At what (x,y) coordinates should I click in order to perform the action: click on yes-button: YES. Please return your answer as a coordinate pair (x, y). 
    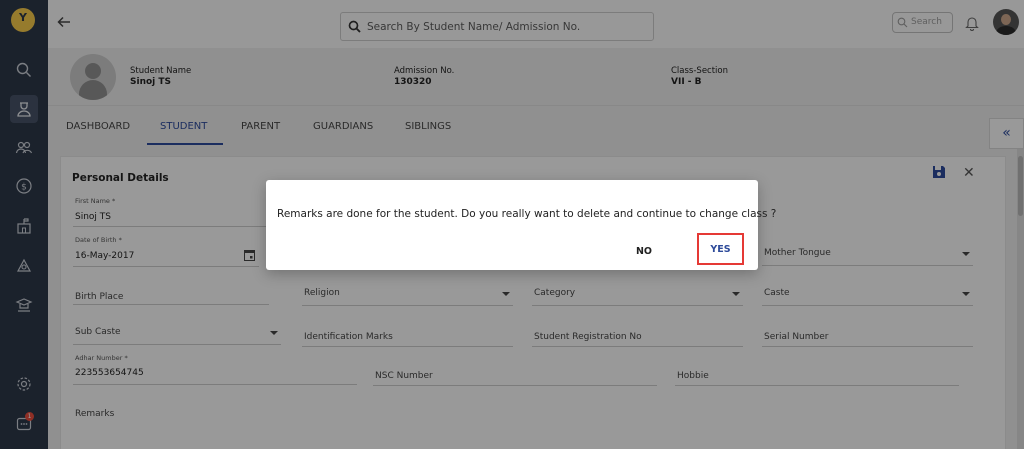
    Looking at the image, I should click on (720, 249).